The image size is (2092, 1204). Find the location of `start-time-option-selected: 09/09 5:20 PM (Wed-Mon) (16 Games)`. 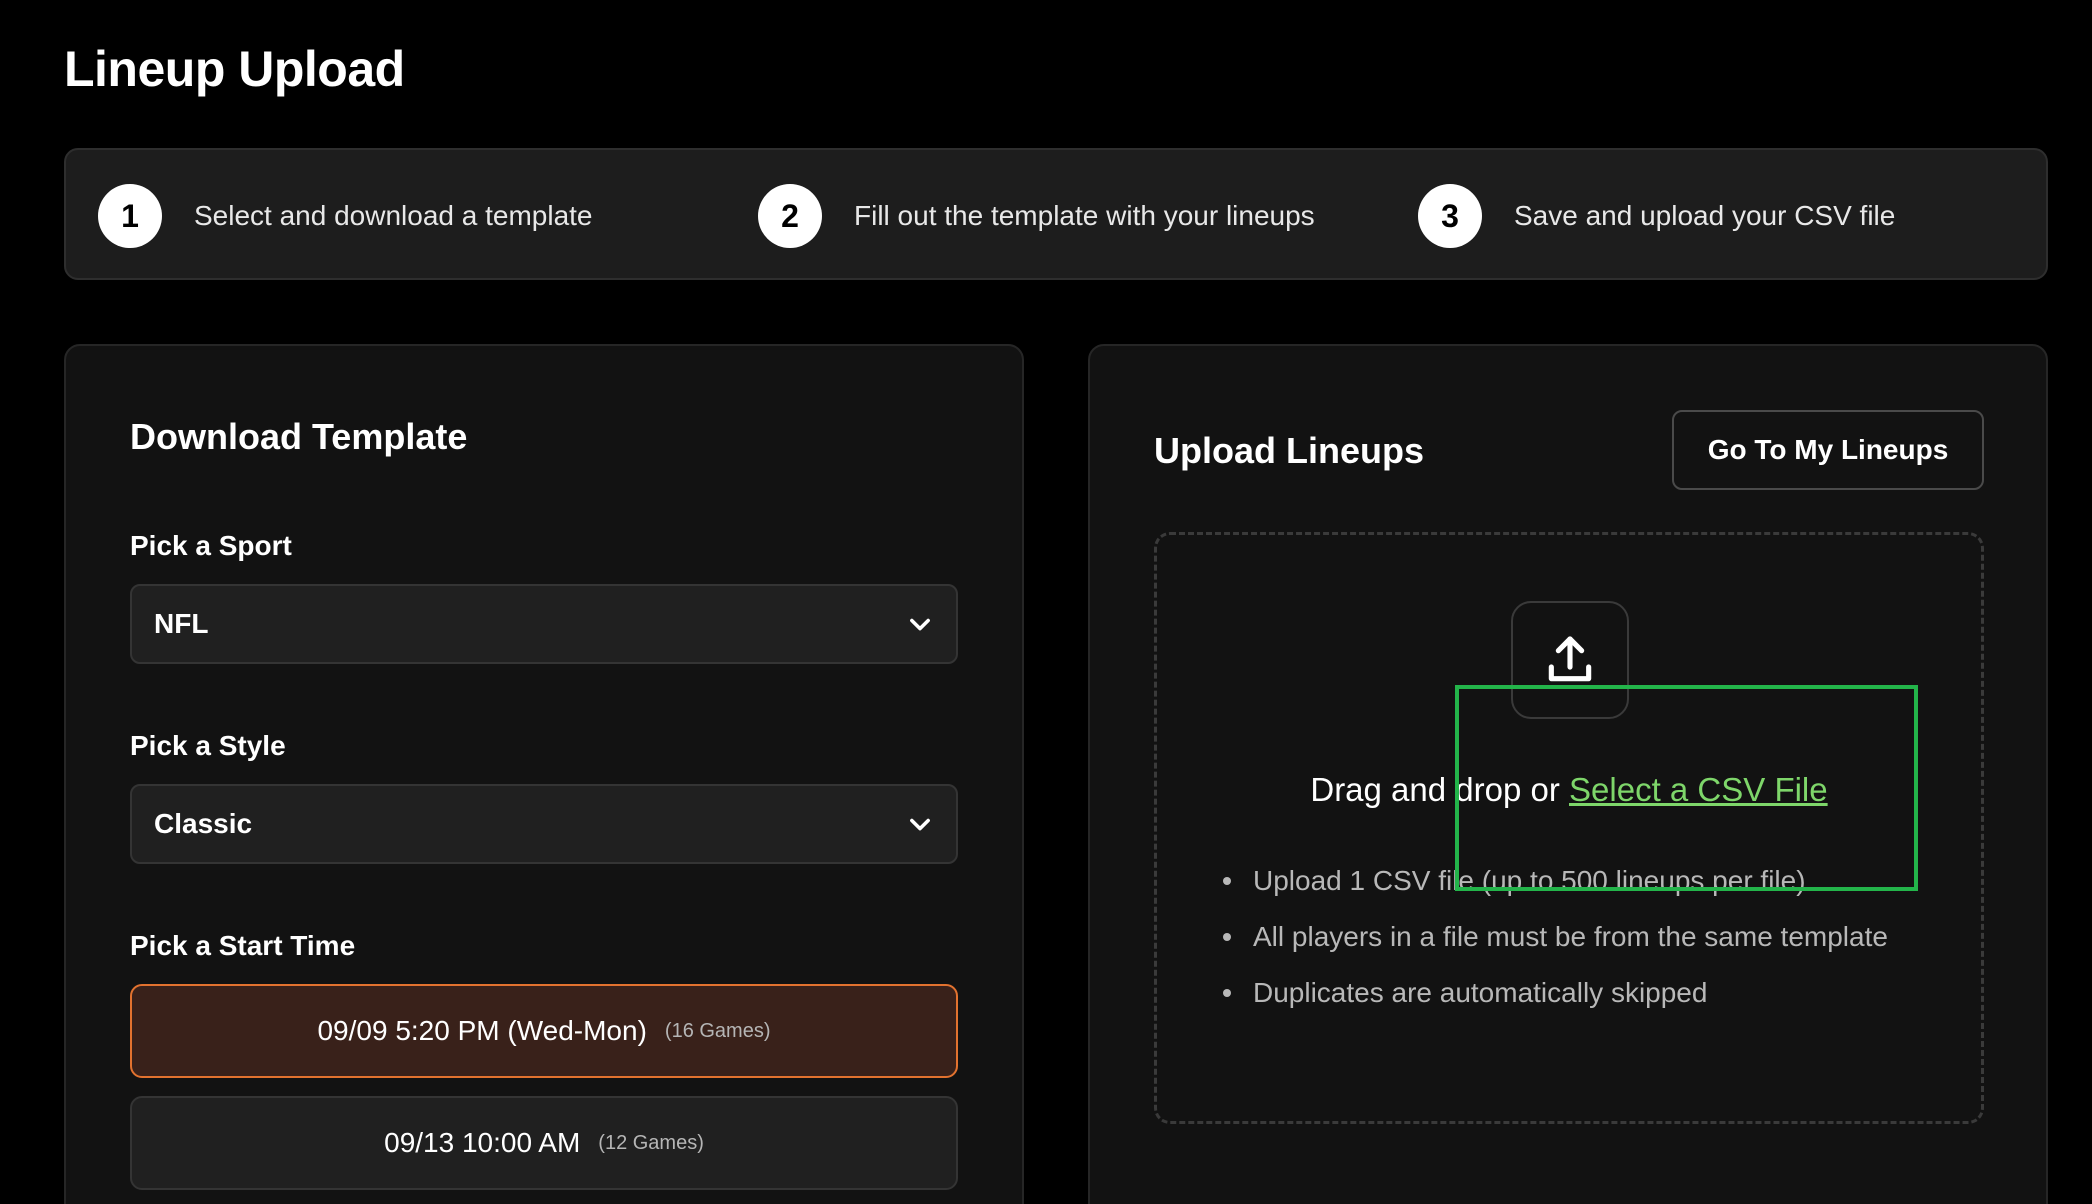

start-time-option-selected: 09/09 5:20 PM (Wed-Mon) (16 Games) is located at coordinates (544, 1031).